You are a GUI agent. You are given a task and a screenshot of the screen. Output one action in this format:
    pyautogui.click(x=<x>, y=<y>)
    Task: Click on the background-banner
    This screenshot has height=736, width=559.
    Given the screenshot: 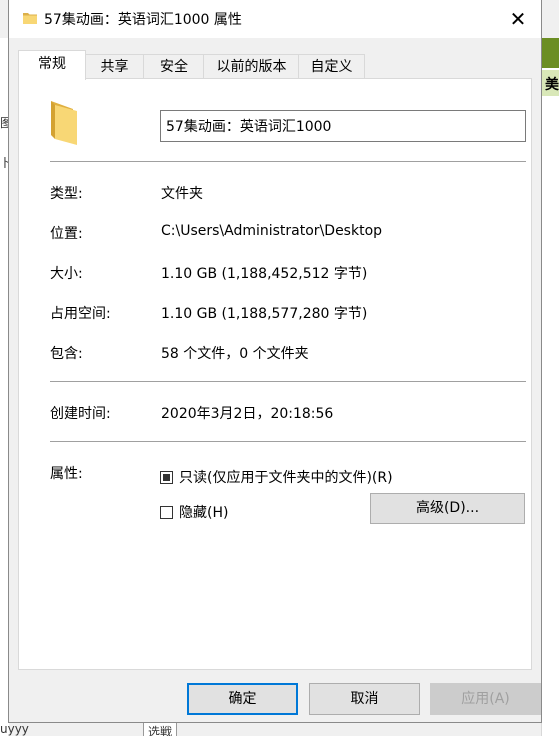 What is the action you would take?
    pyautogui.click(x=550, y=53)
    